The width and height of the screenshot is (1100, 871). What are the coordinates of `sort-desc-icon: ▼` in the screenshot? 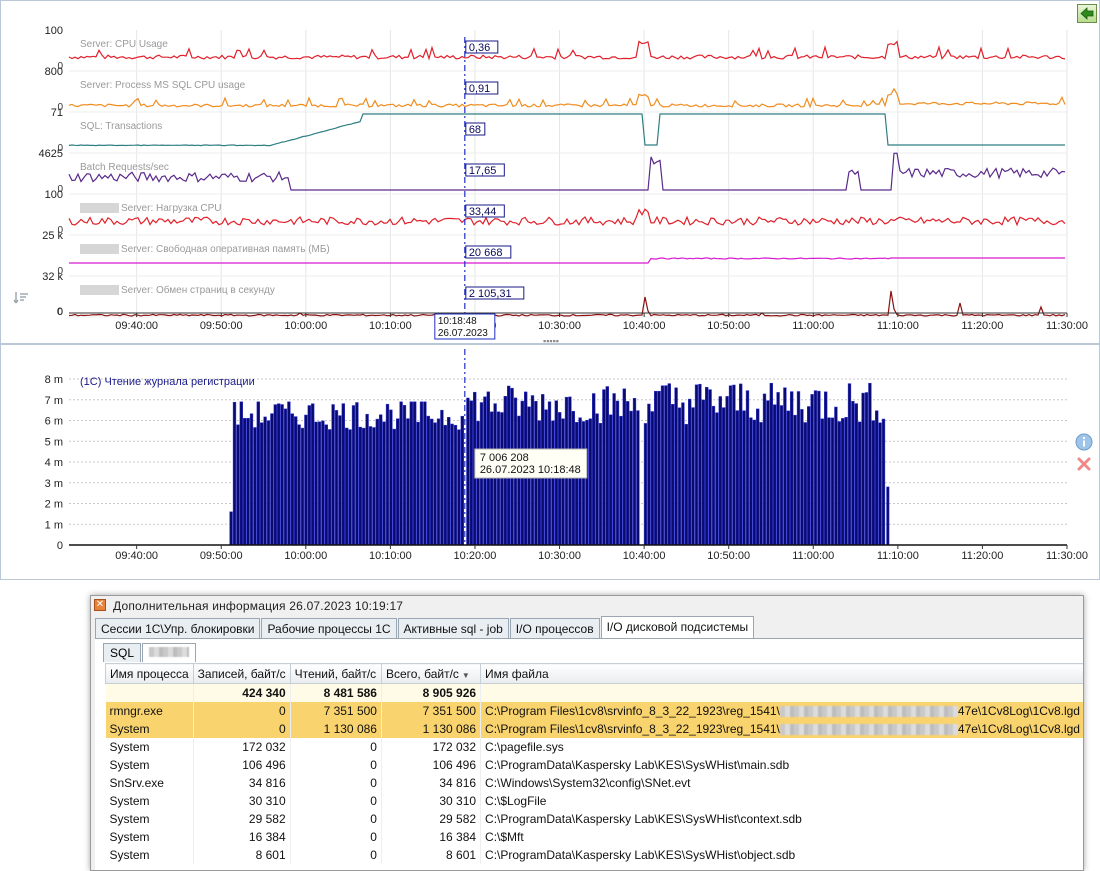 It's located at (465, 675).